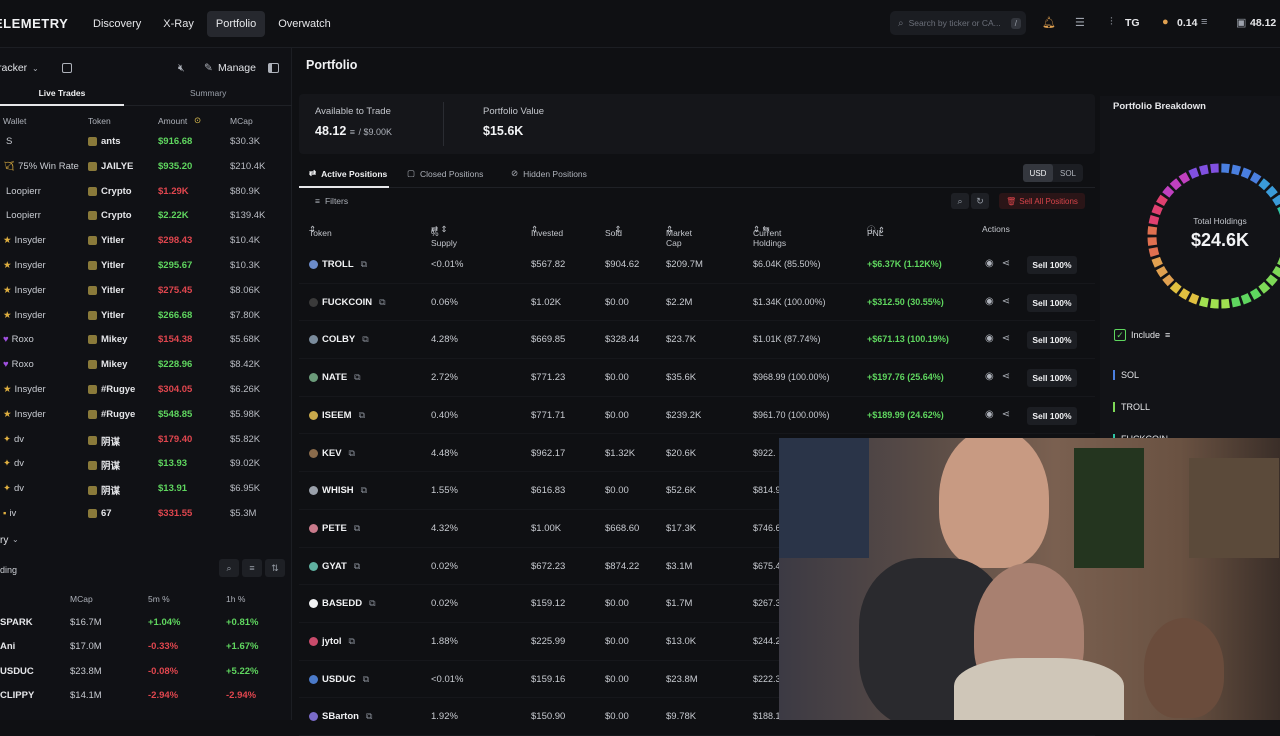  I want to click on col-1h: 1h %, so click(235, 599).